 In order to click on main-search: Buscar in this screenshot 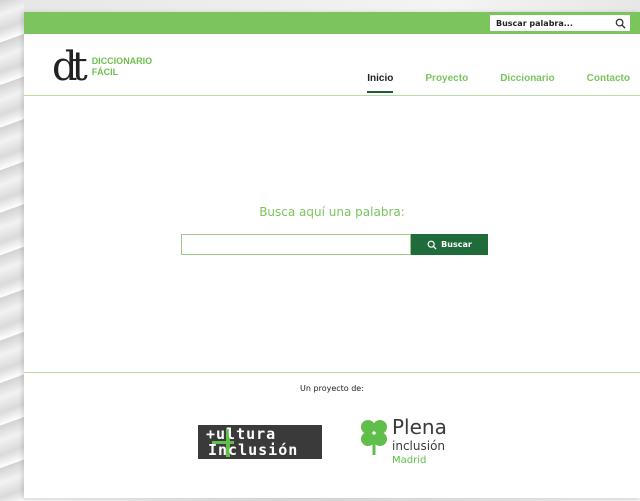, I will do `click(334, 244)`.